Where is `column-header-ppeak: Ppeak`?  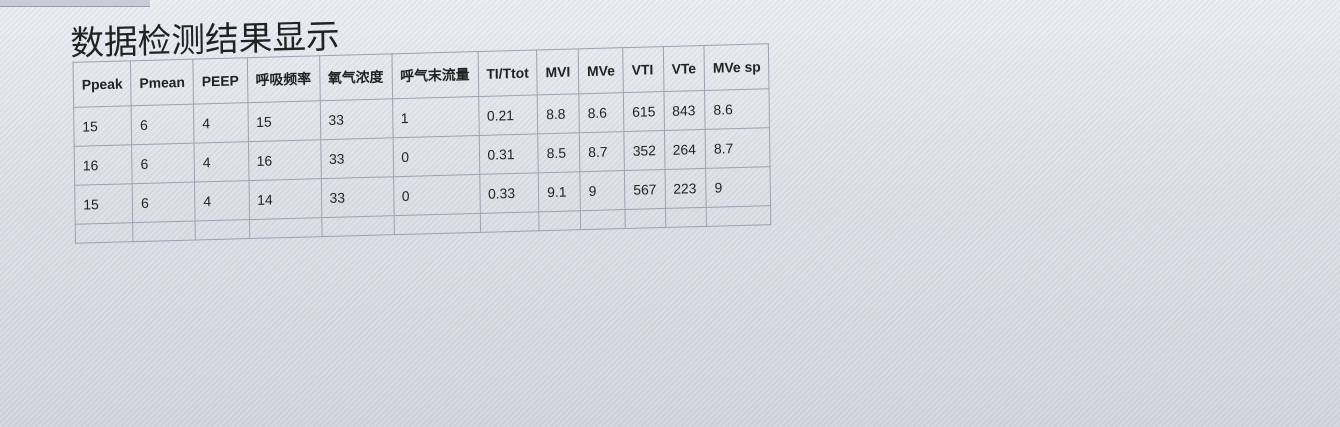
column-header-ppeak: Ppeak is located at coordinates (102, 84).